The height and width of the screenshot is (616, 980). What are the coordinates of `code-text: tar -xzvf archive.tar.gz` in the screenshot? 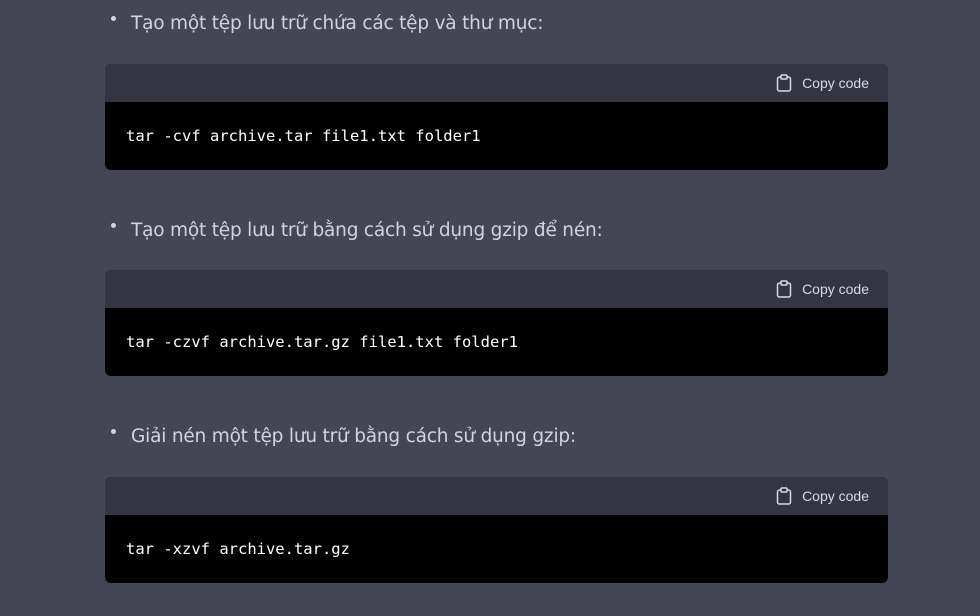 It's located at (238, 549).